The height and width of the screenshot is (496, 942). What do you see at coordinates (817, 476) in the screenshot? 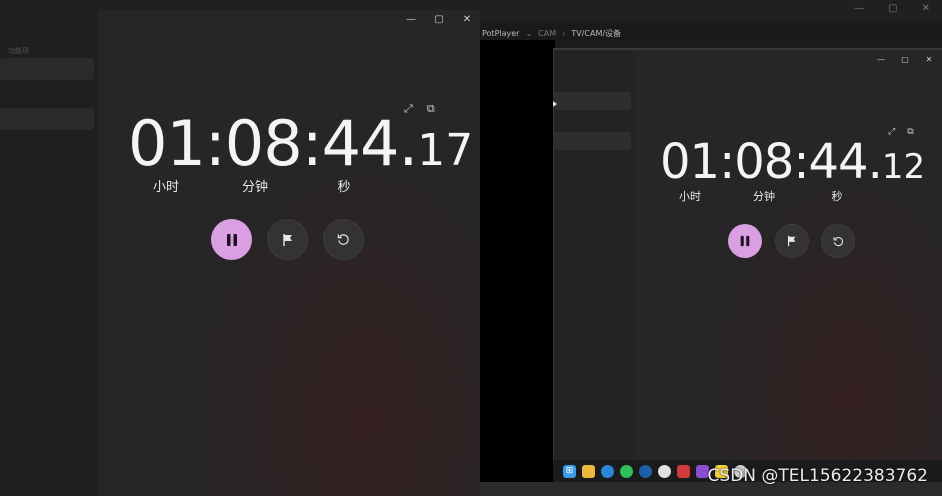
I see `watermark: CSDN @TEL15622383762` at bounding box center [817, 476].